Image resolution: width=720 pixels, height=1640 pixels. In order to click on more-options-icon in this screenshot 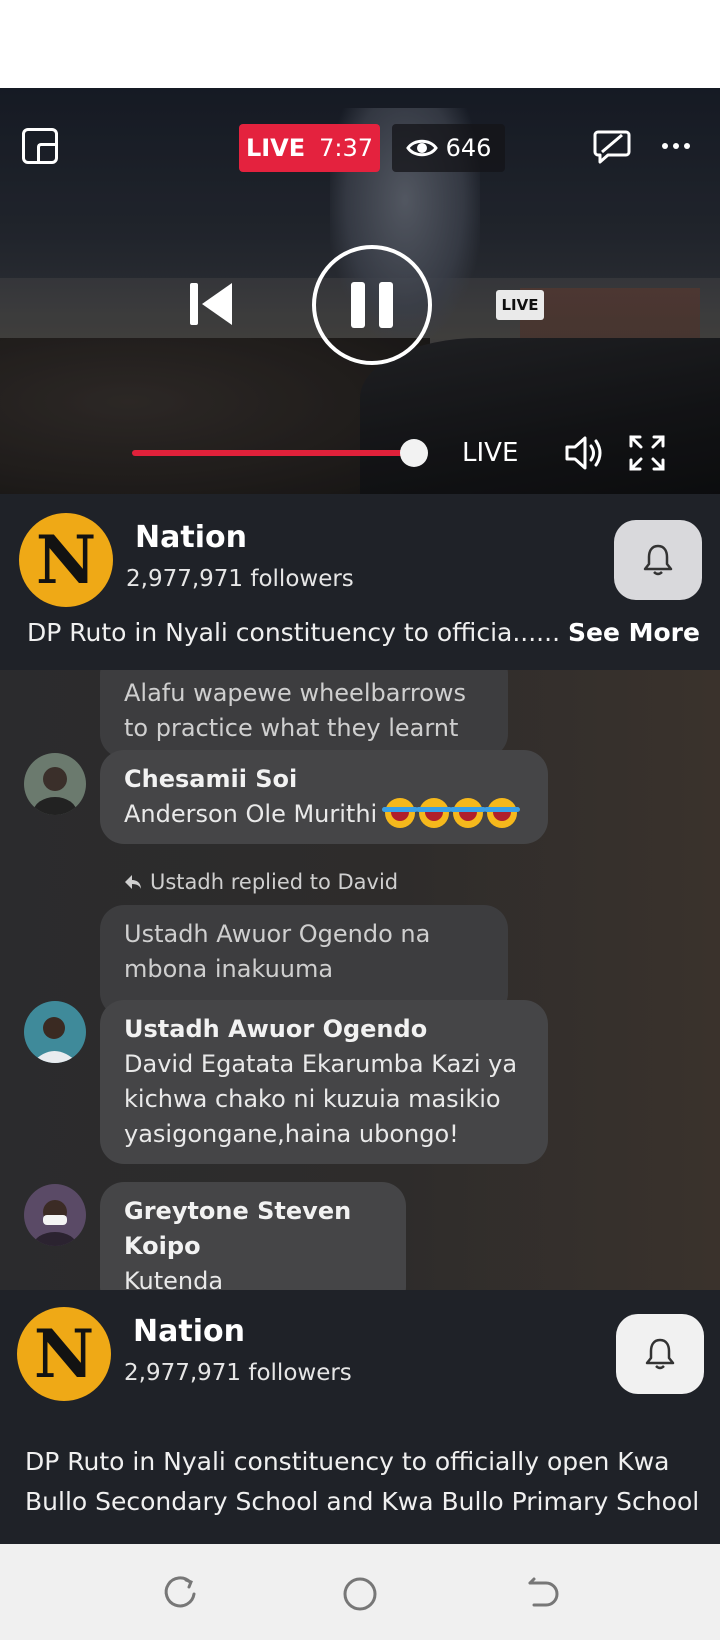, I will do `click(676, 146)`.